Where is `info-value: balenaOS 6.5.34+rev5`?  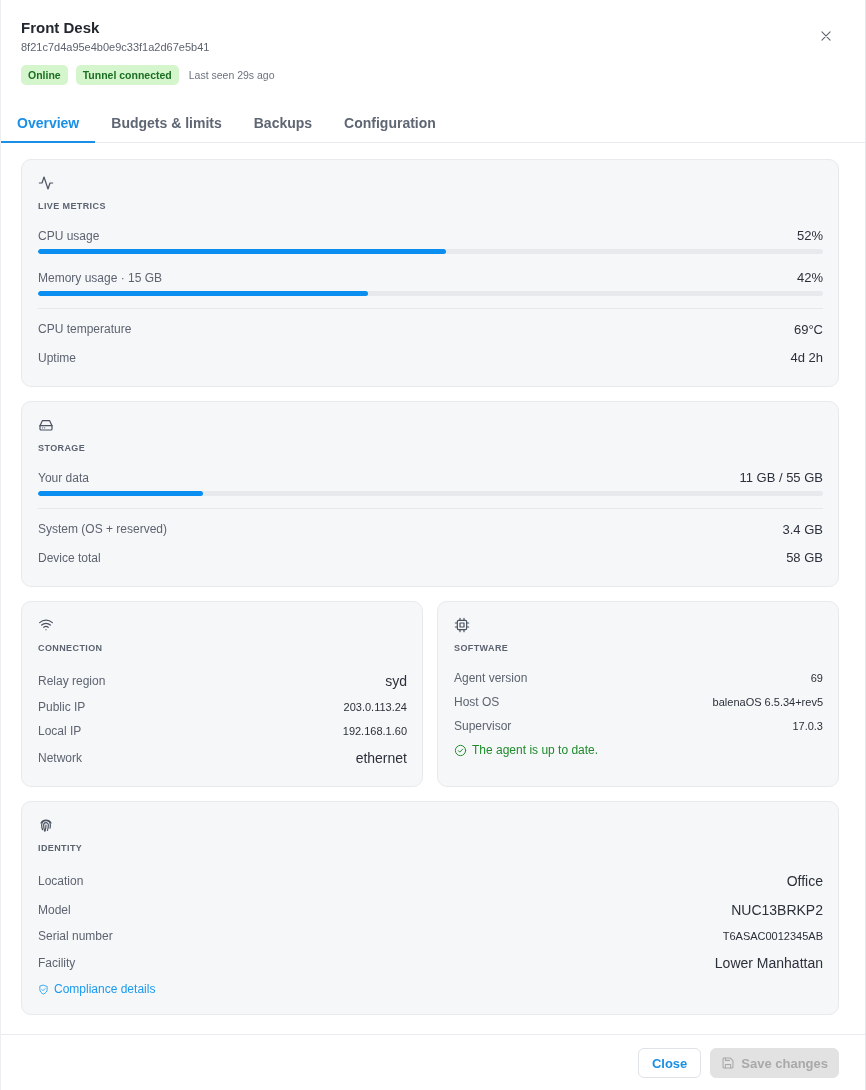
info-value: balenaOS 6.5.34+rev5 is located at coordinates (767, 702).